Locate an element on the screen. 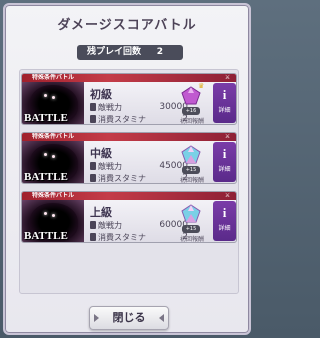  remaining-plays-bar: 残プレイ回数 2 is located at coordinates (130, 52).